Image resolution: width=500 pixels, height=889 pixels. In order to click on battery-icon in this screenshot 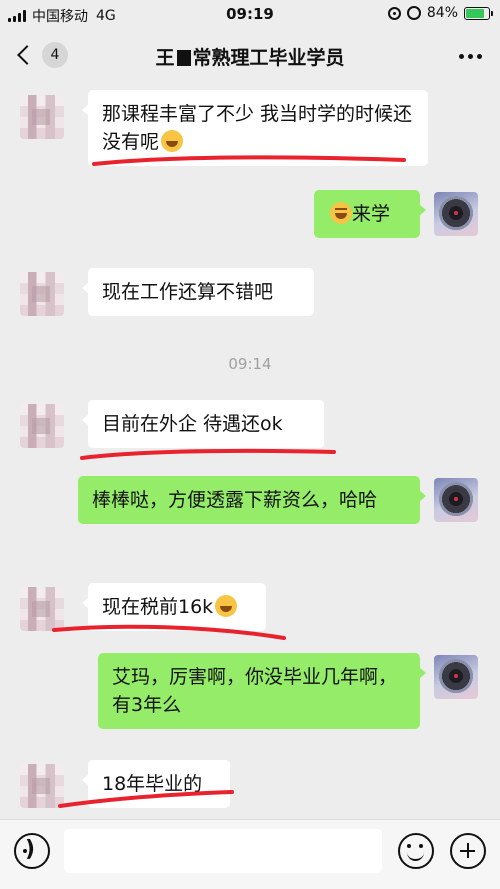, I will do `click(478, 13)`.